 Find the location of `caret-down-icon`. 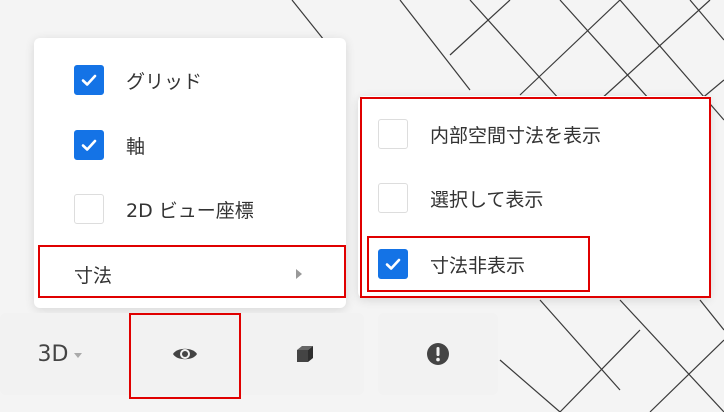

caret-down-icon is located at coordinates (78, 355).